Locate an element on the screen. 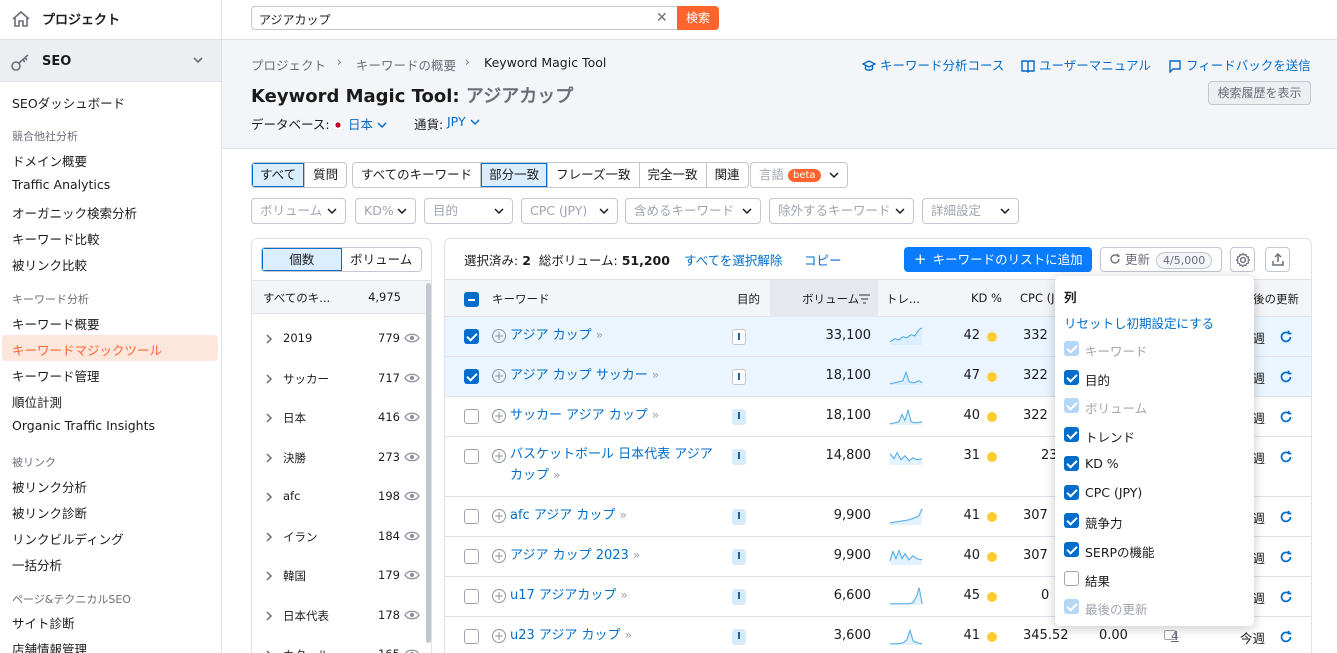 Image resolution: width=1337 pixels, height=653 pixels. column-settings-button is located at coordinates (1242, 259).